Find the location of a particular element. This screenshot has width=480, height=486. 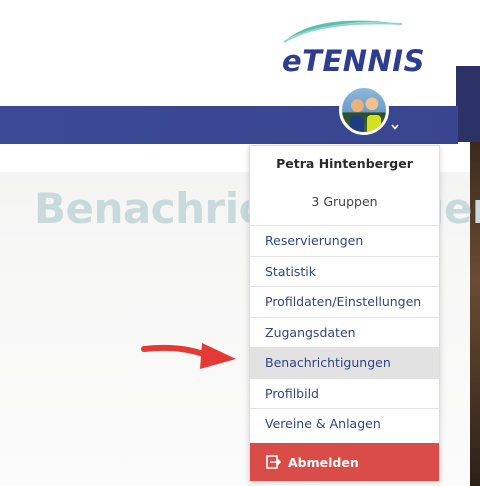

menu-item-benachrichtigungen: Benachrichtigungen is located at coordinates (344, 362).